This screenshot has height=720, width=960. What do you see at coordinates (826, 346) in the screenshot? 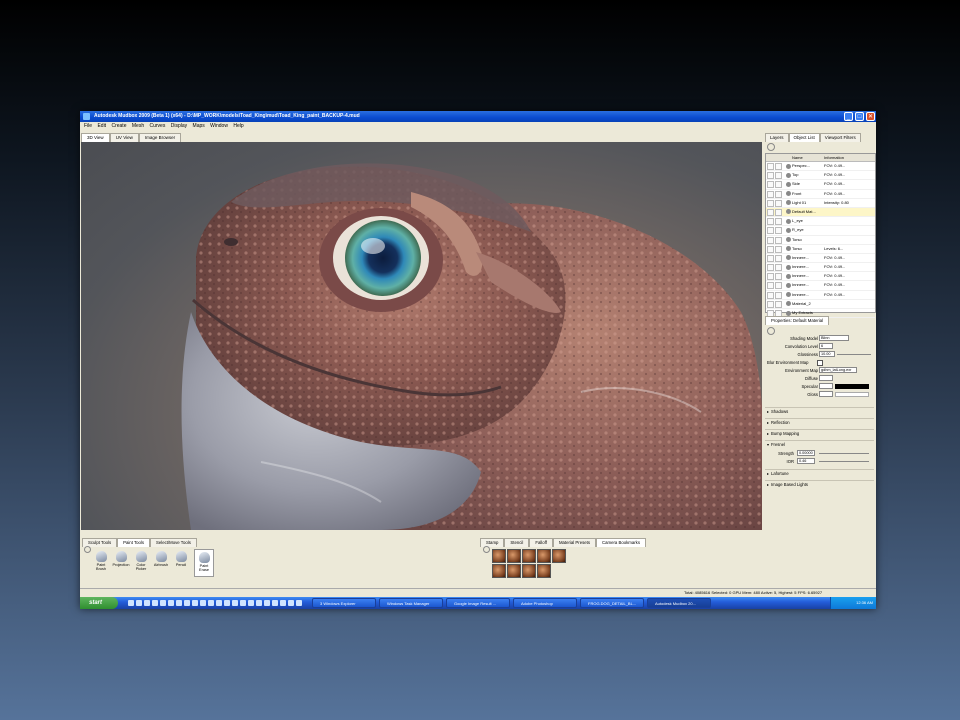
I see `convolution-level-field: 6` at bounding box center [826, 346].